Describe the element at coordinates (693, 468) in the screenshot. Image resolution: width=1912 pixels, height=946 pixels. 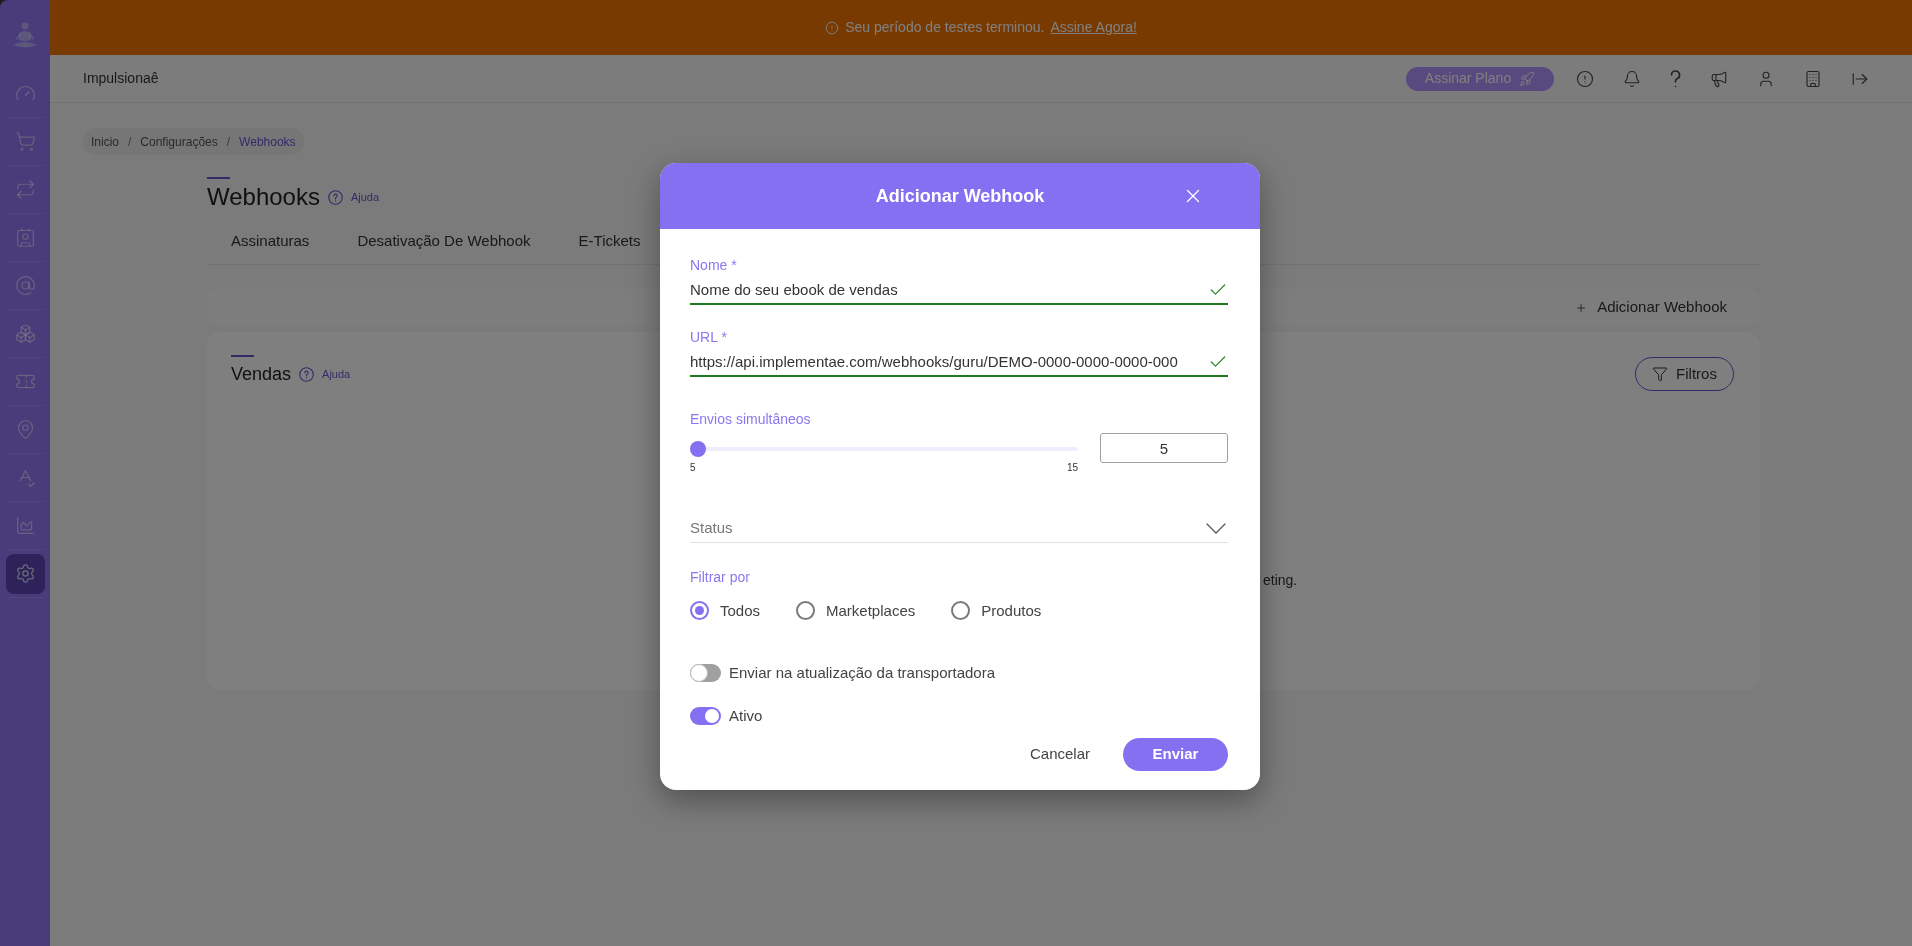
I see `slider-min-label: 5` at that location.